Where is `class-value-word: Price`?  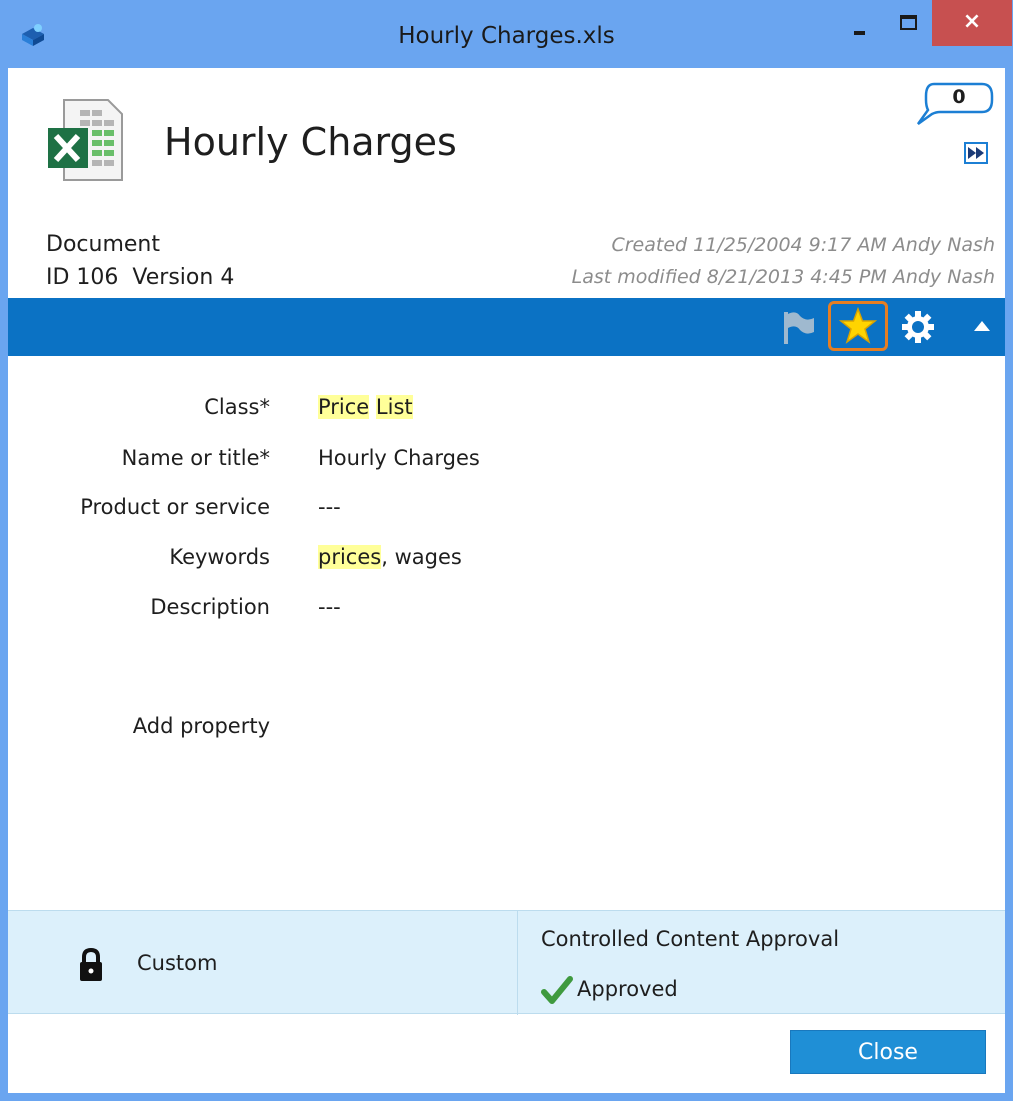 class-value-word: Price is located at coordinates (344, 407).